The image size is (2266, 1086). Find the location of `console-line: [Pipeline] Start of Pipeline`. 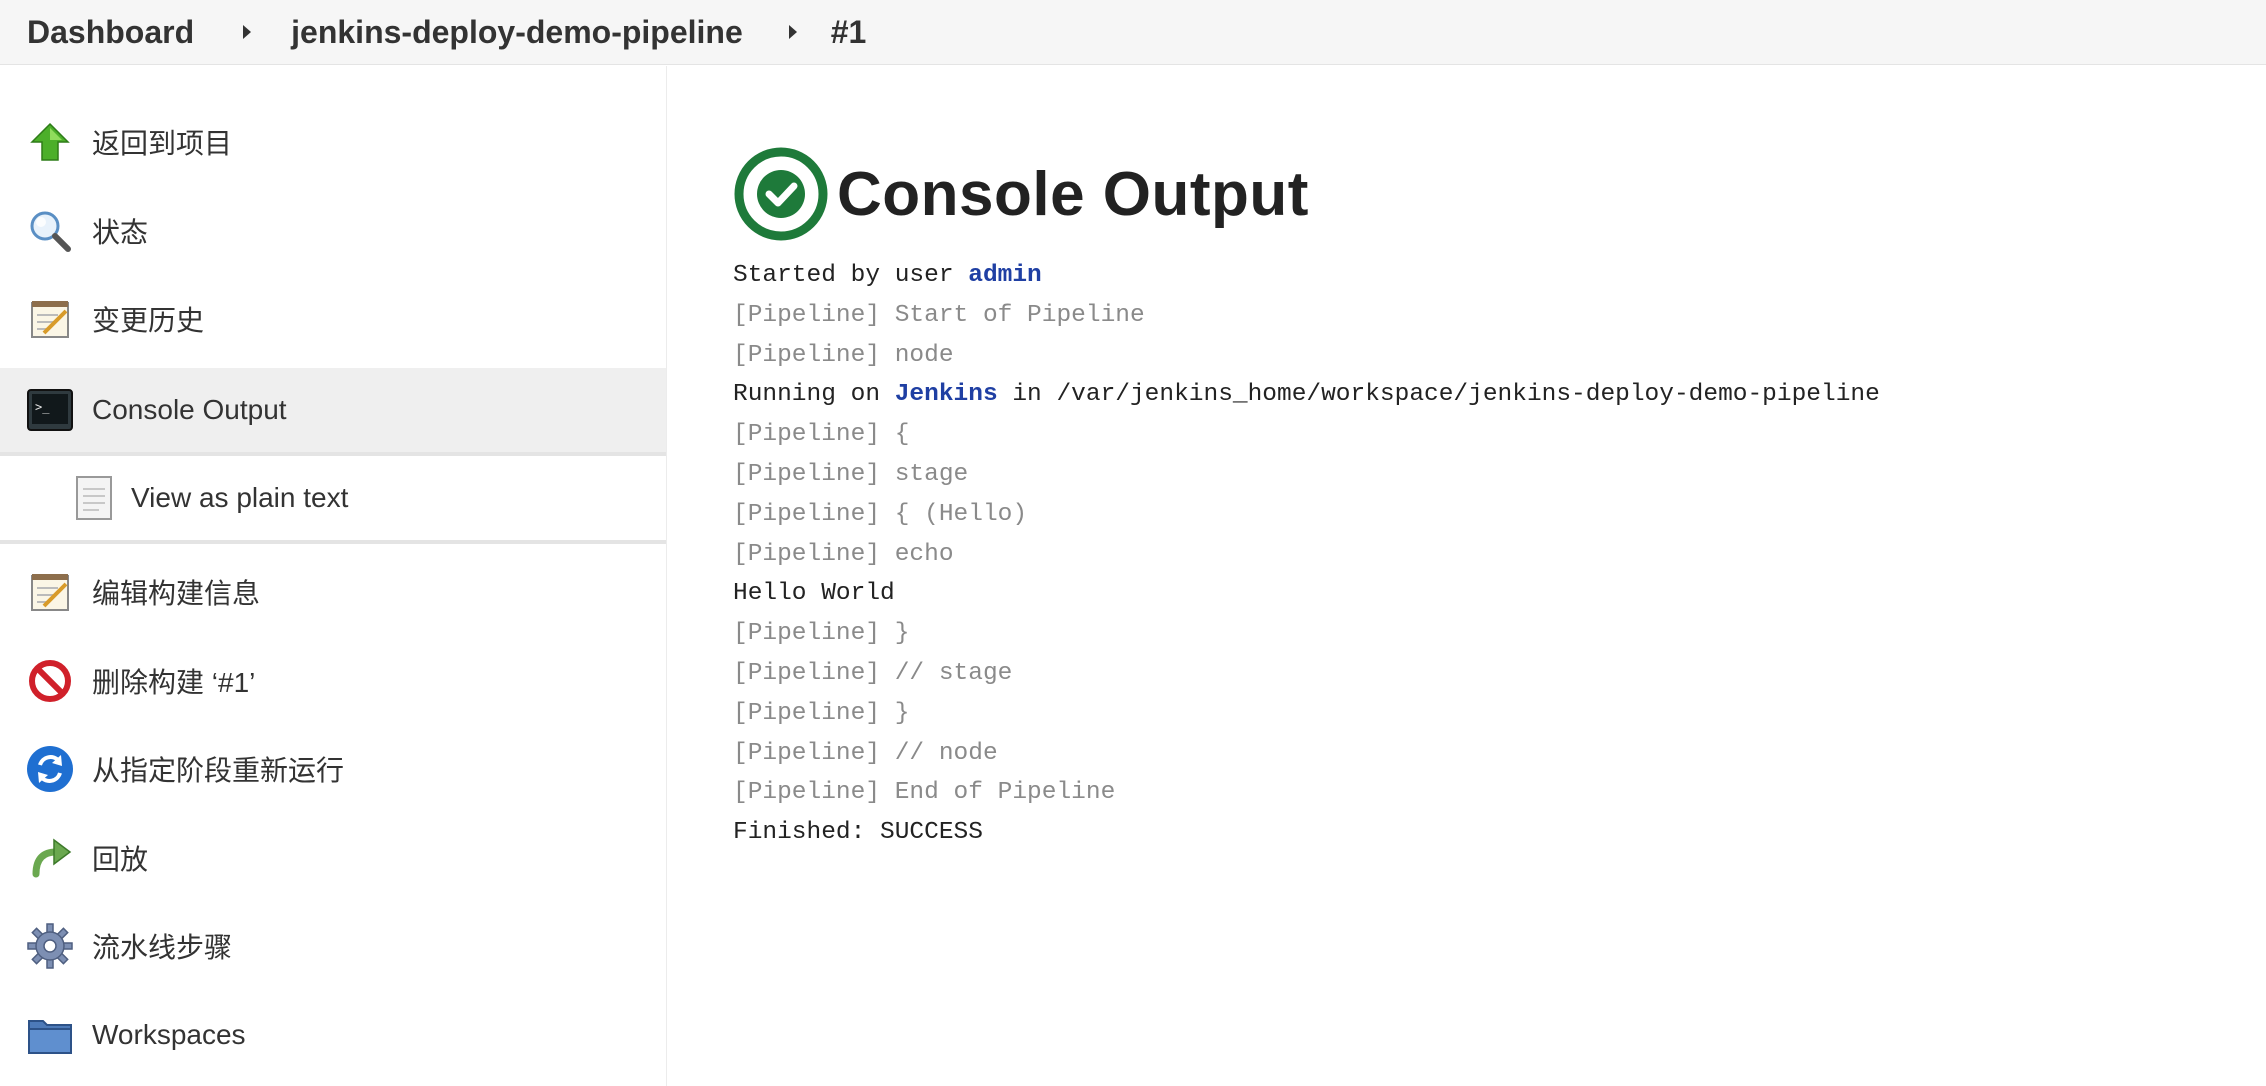

console-line: [Pipeline] Start of Pipeline is located at coordinates (1306, 316).